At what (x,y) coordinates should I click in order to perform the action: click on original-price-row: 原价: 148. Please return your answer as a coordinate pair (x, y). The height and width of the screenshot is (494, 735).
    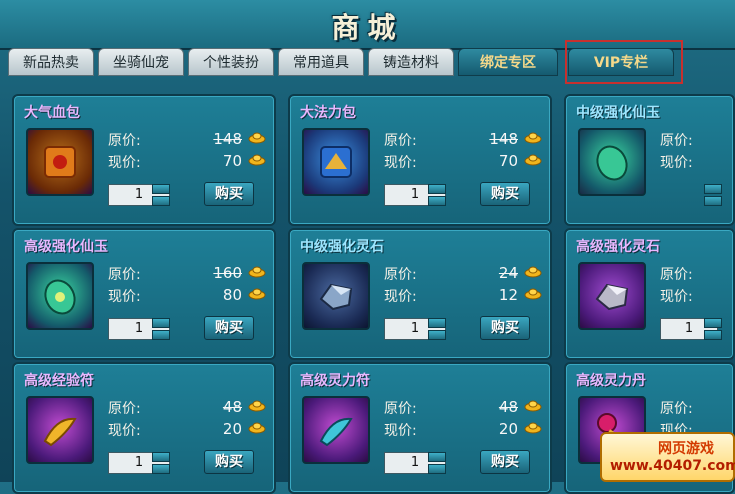
    Looking at the image, I should click on (187, 140).